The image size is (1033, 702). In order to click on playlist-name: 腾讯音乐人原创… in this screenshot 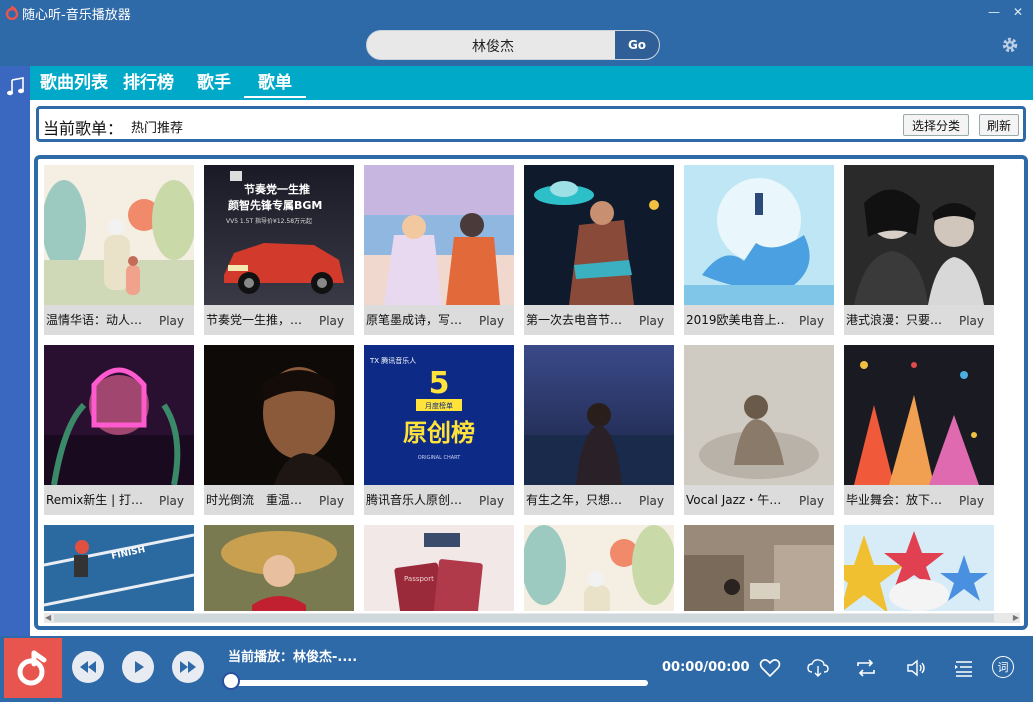, I will do `click(416, 499)`.